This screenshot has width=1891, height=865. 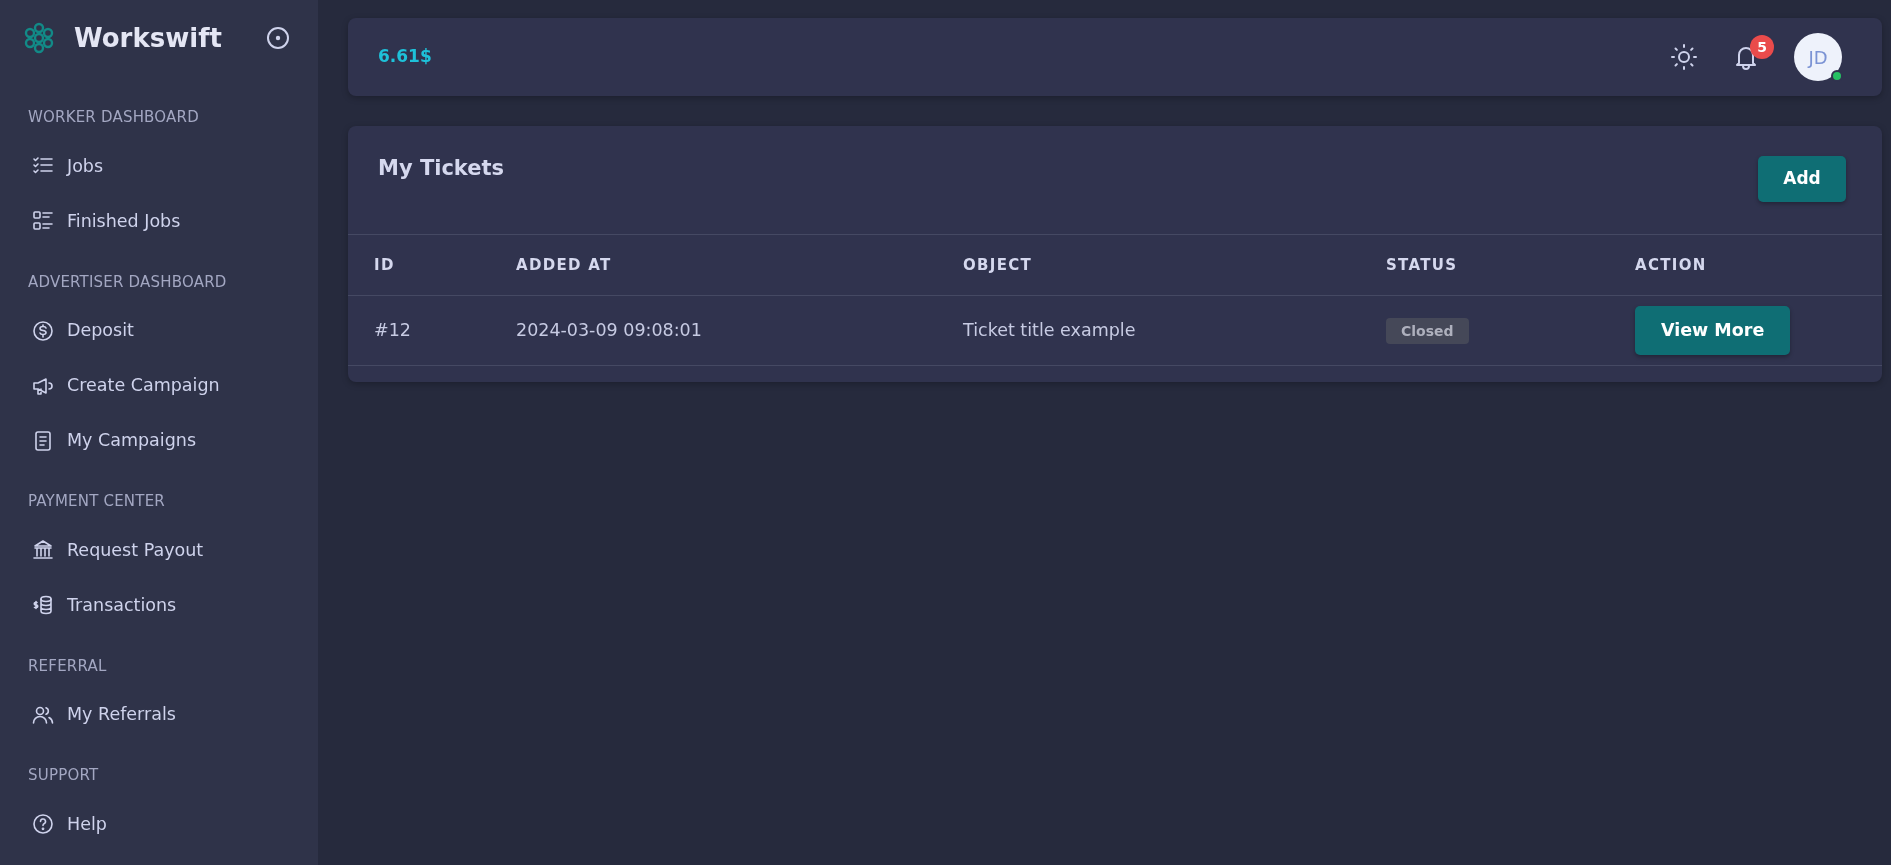 I want to click on brand-name: Workswift, so click(x=148, y=38).